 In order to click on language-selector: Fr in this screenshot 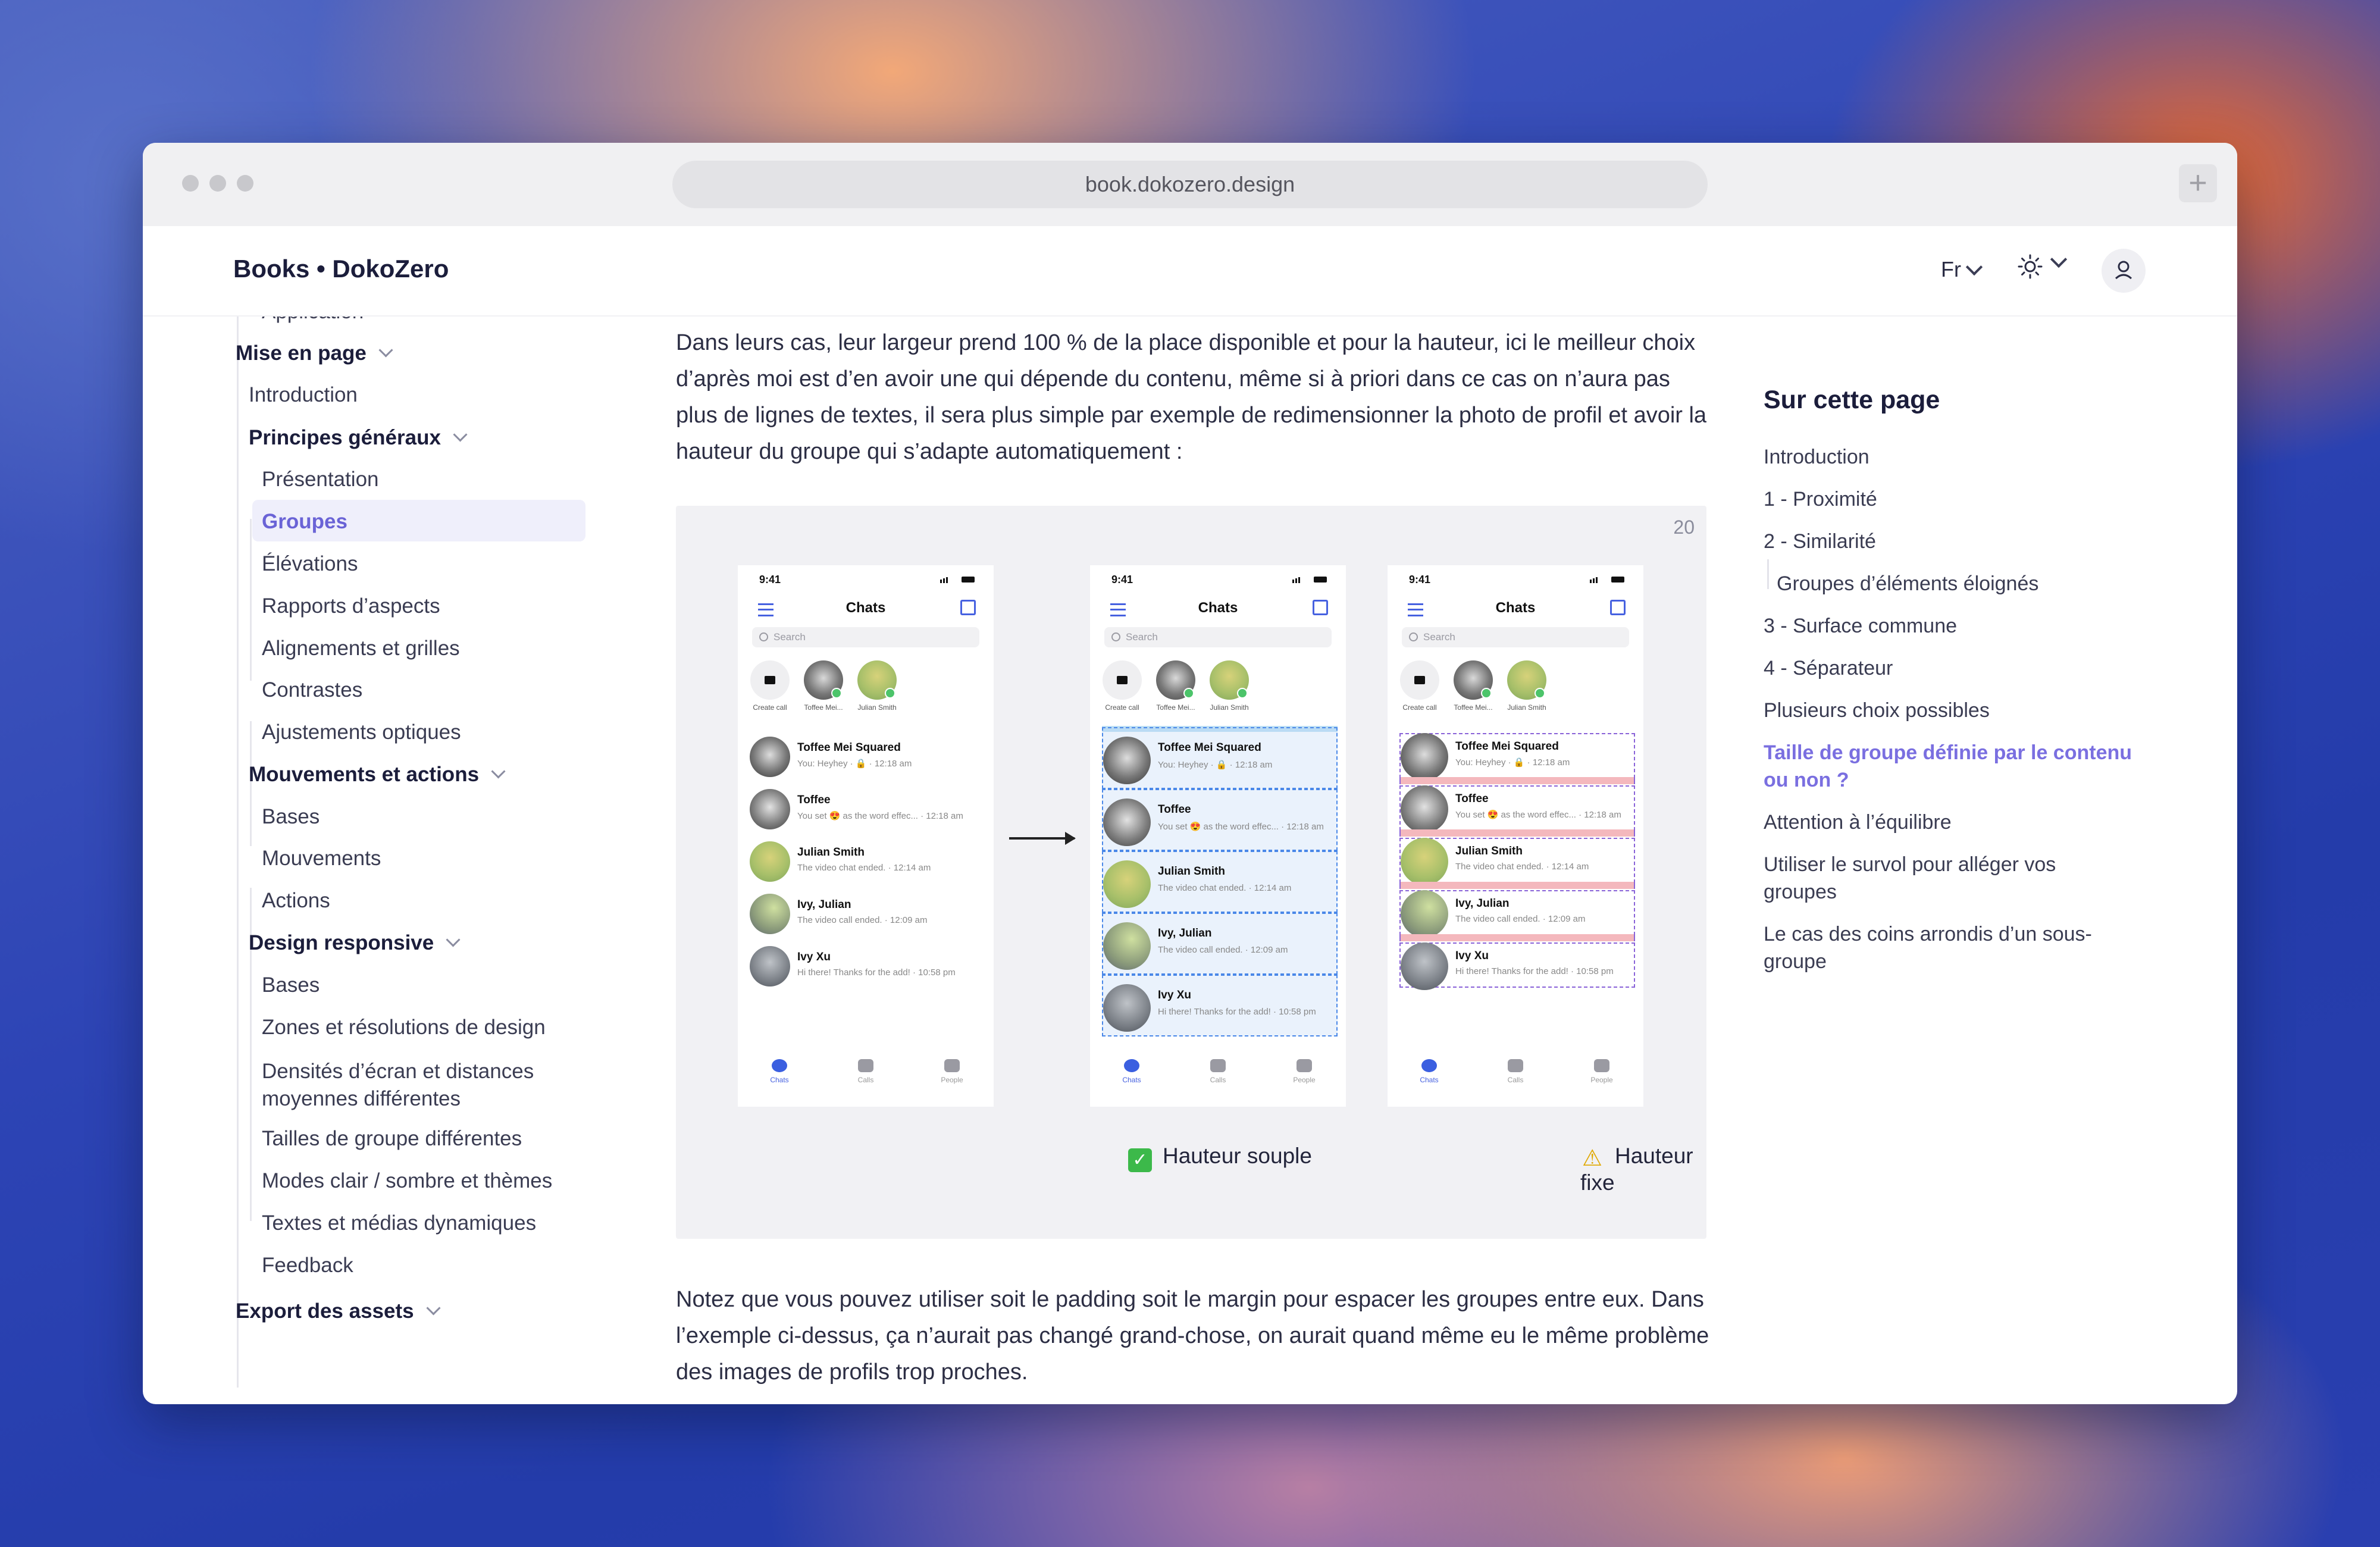, I will do `click(1962, 269)`.